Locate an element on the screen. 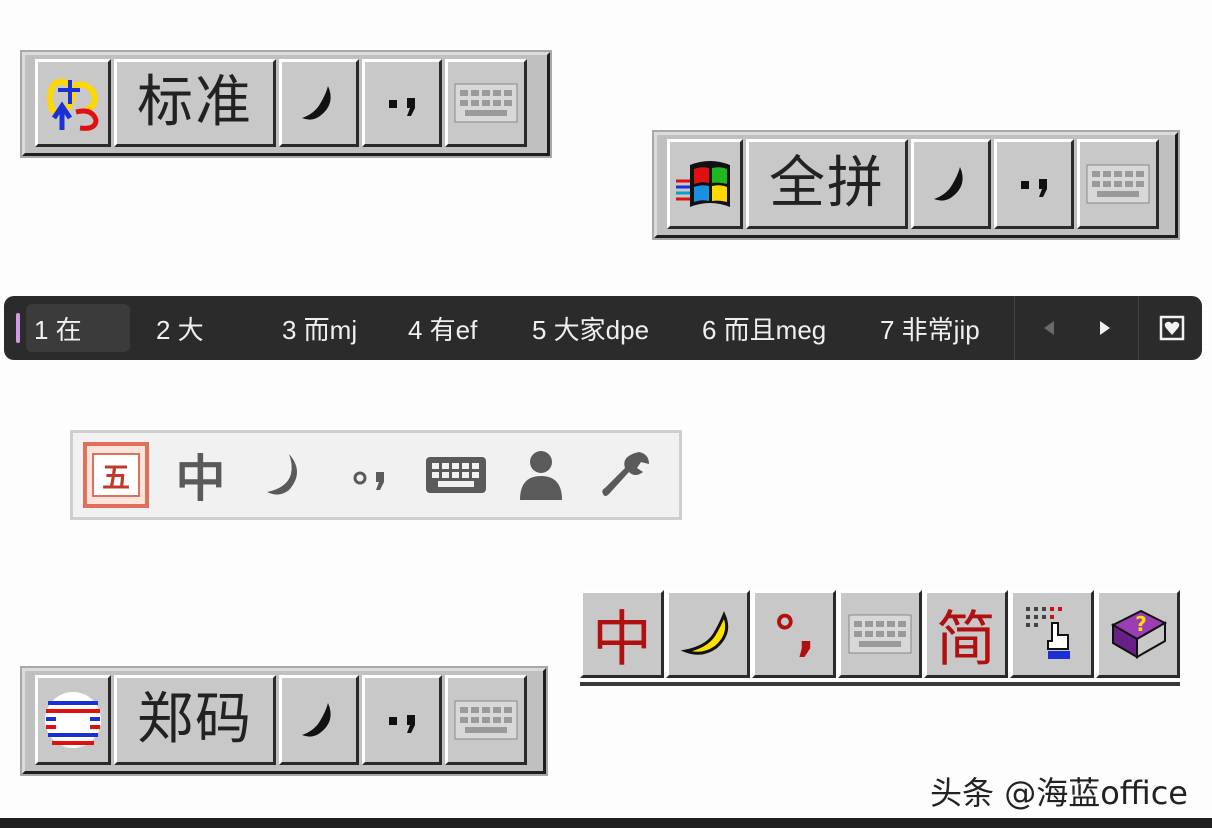 This screenshot has width=1212, height=828. candidate-item: 1 在 is located at coordinates (78, 328).